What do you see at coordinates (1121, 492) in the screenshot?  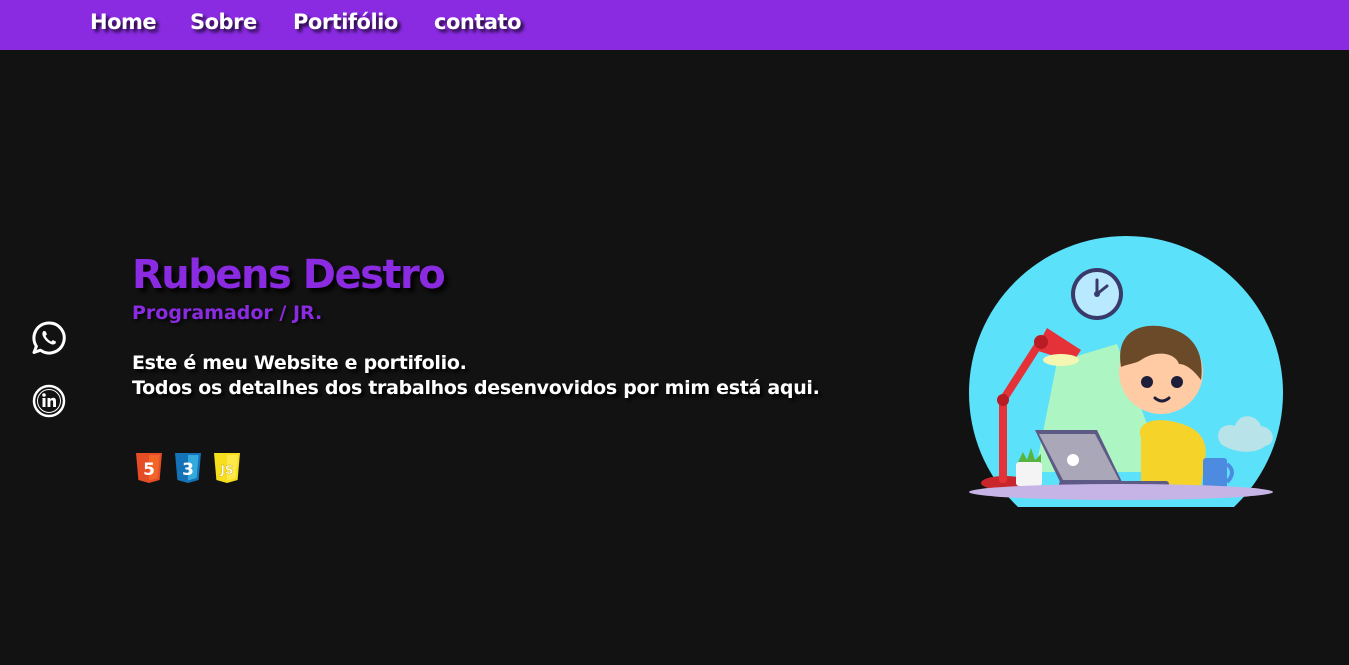 I see `desk-surface` at bounding box center [1121, 492].